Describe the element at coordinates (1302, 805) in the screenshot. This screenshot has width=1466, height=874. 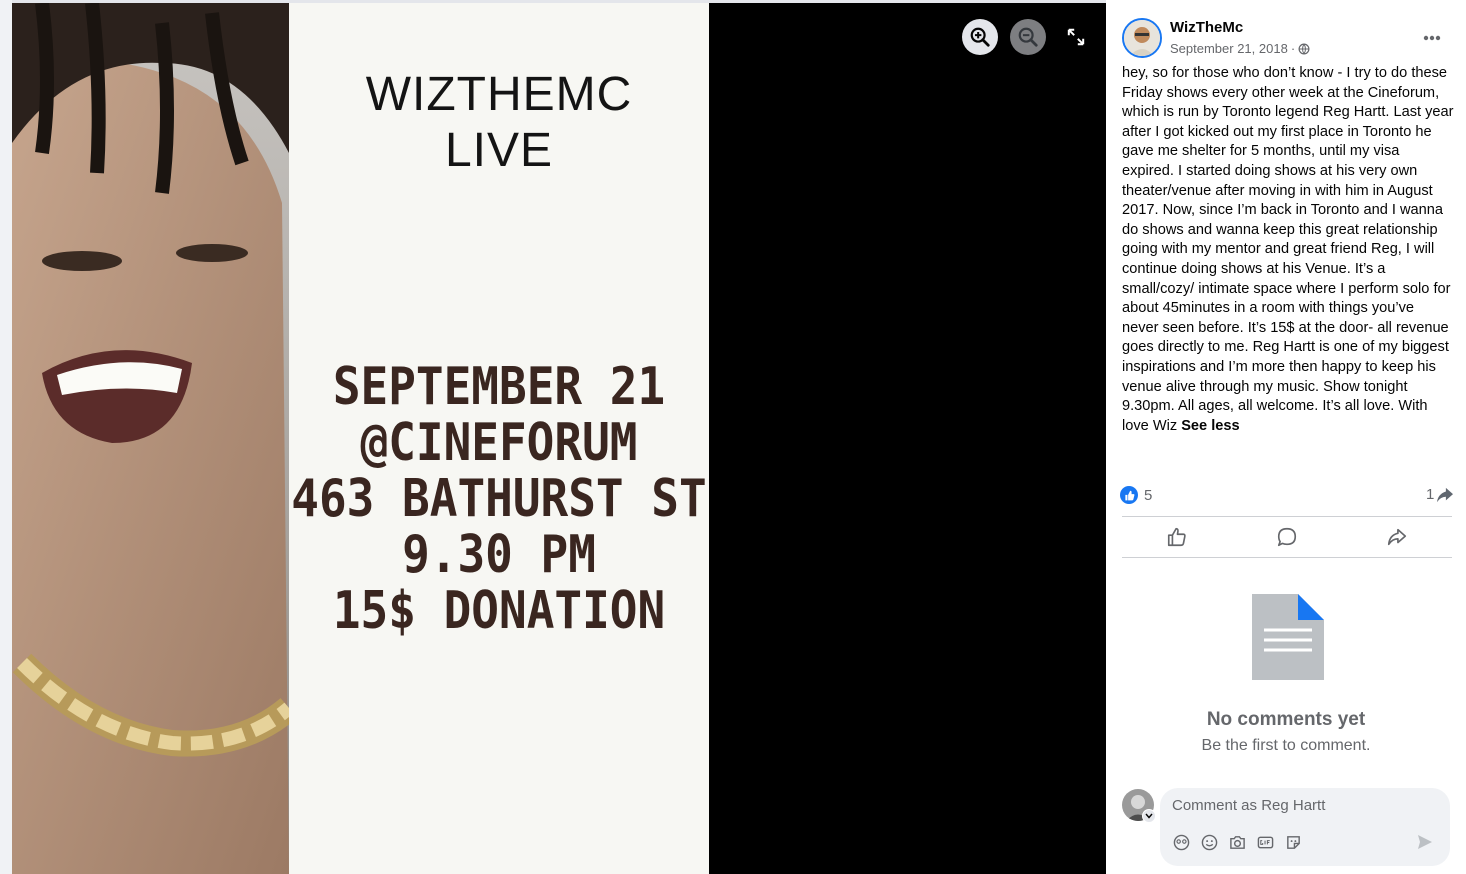
I see `comment-input` at that location.